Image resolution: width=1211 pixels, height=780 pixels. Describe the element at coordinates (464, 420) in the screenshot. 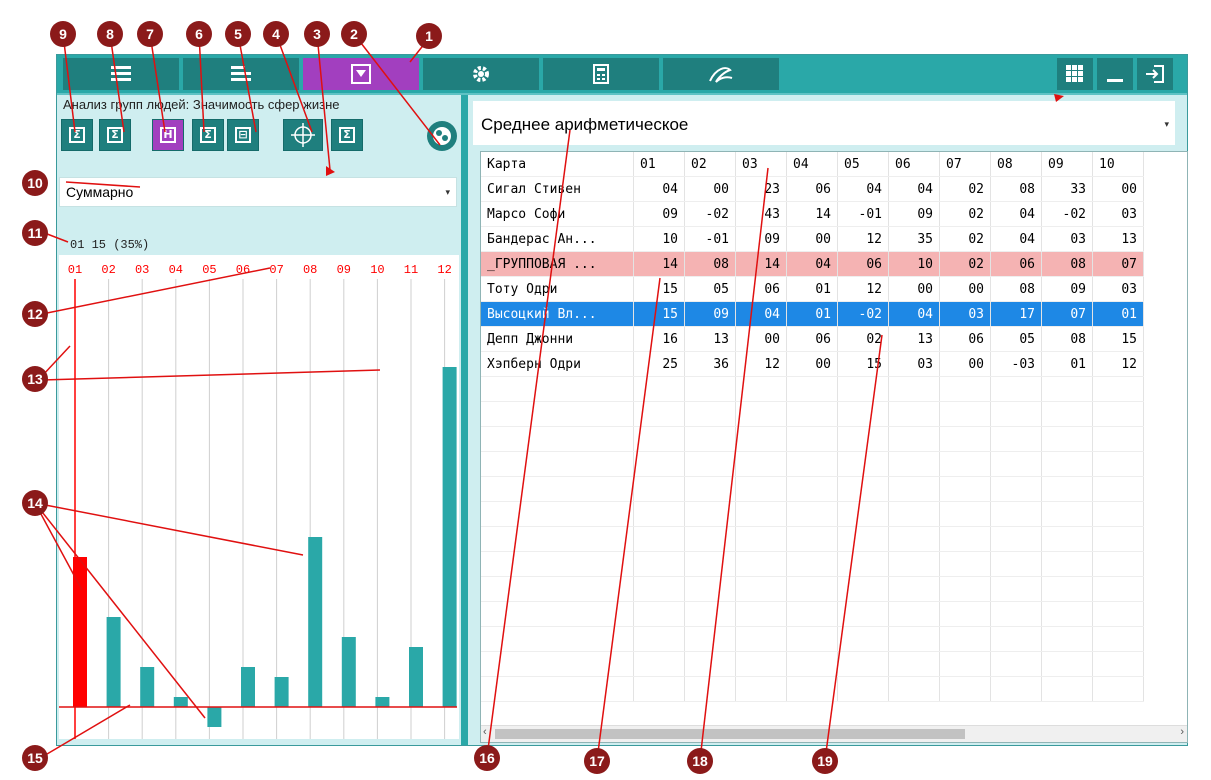

I see `splitter` at that location.